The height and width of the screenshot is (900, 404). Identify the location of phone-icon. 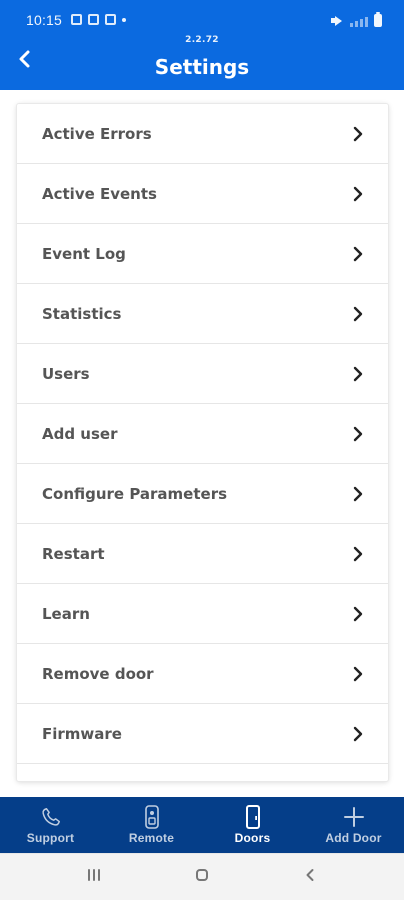
(51, 817).